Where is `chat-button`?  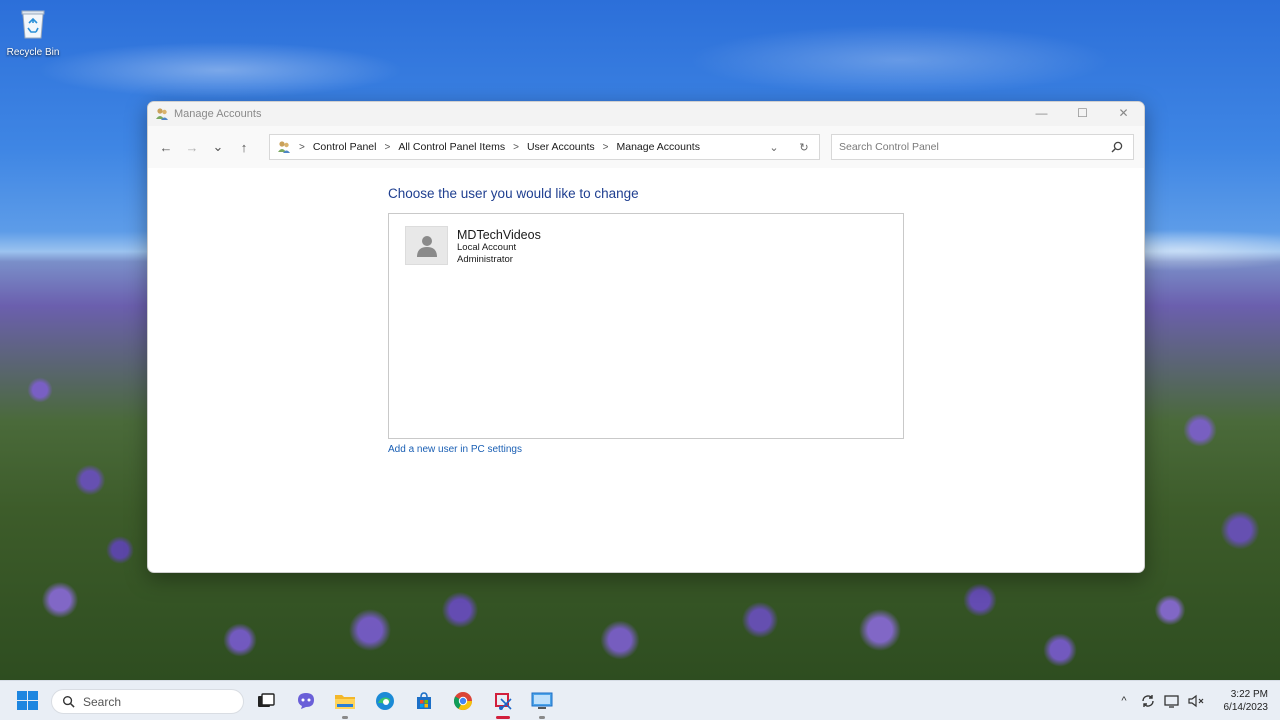
chat-button is located at coordinates (306, 701).